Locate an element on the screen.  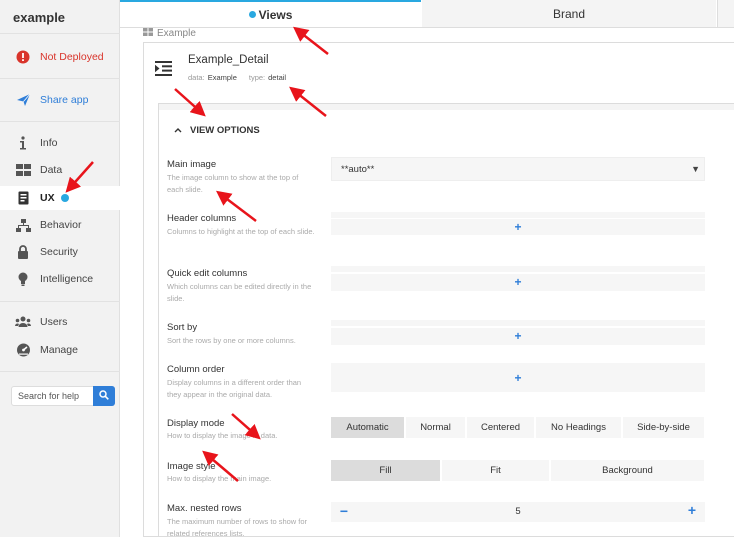
image-style-help: How to display the main image. is located at coordinates (219, 478).